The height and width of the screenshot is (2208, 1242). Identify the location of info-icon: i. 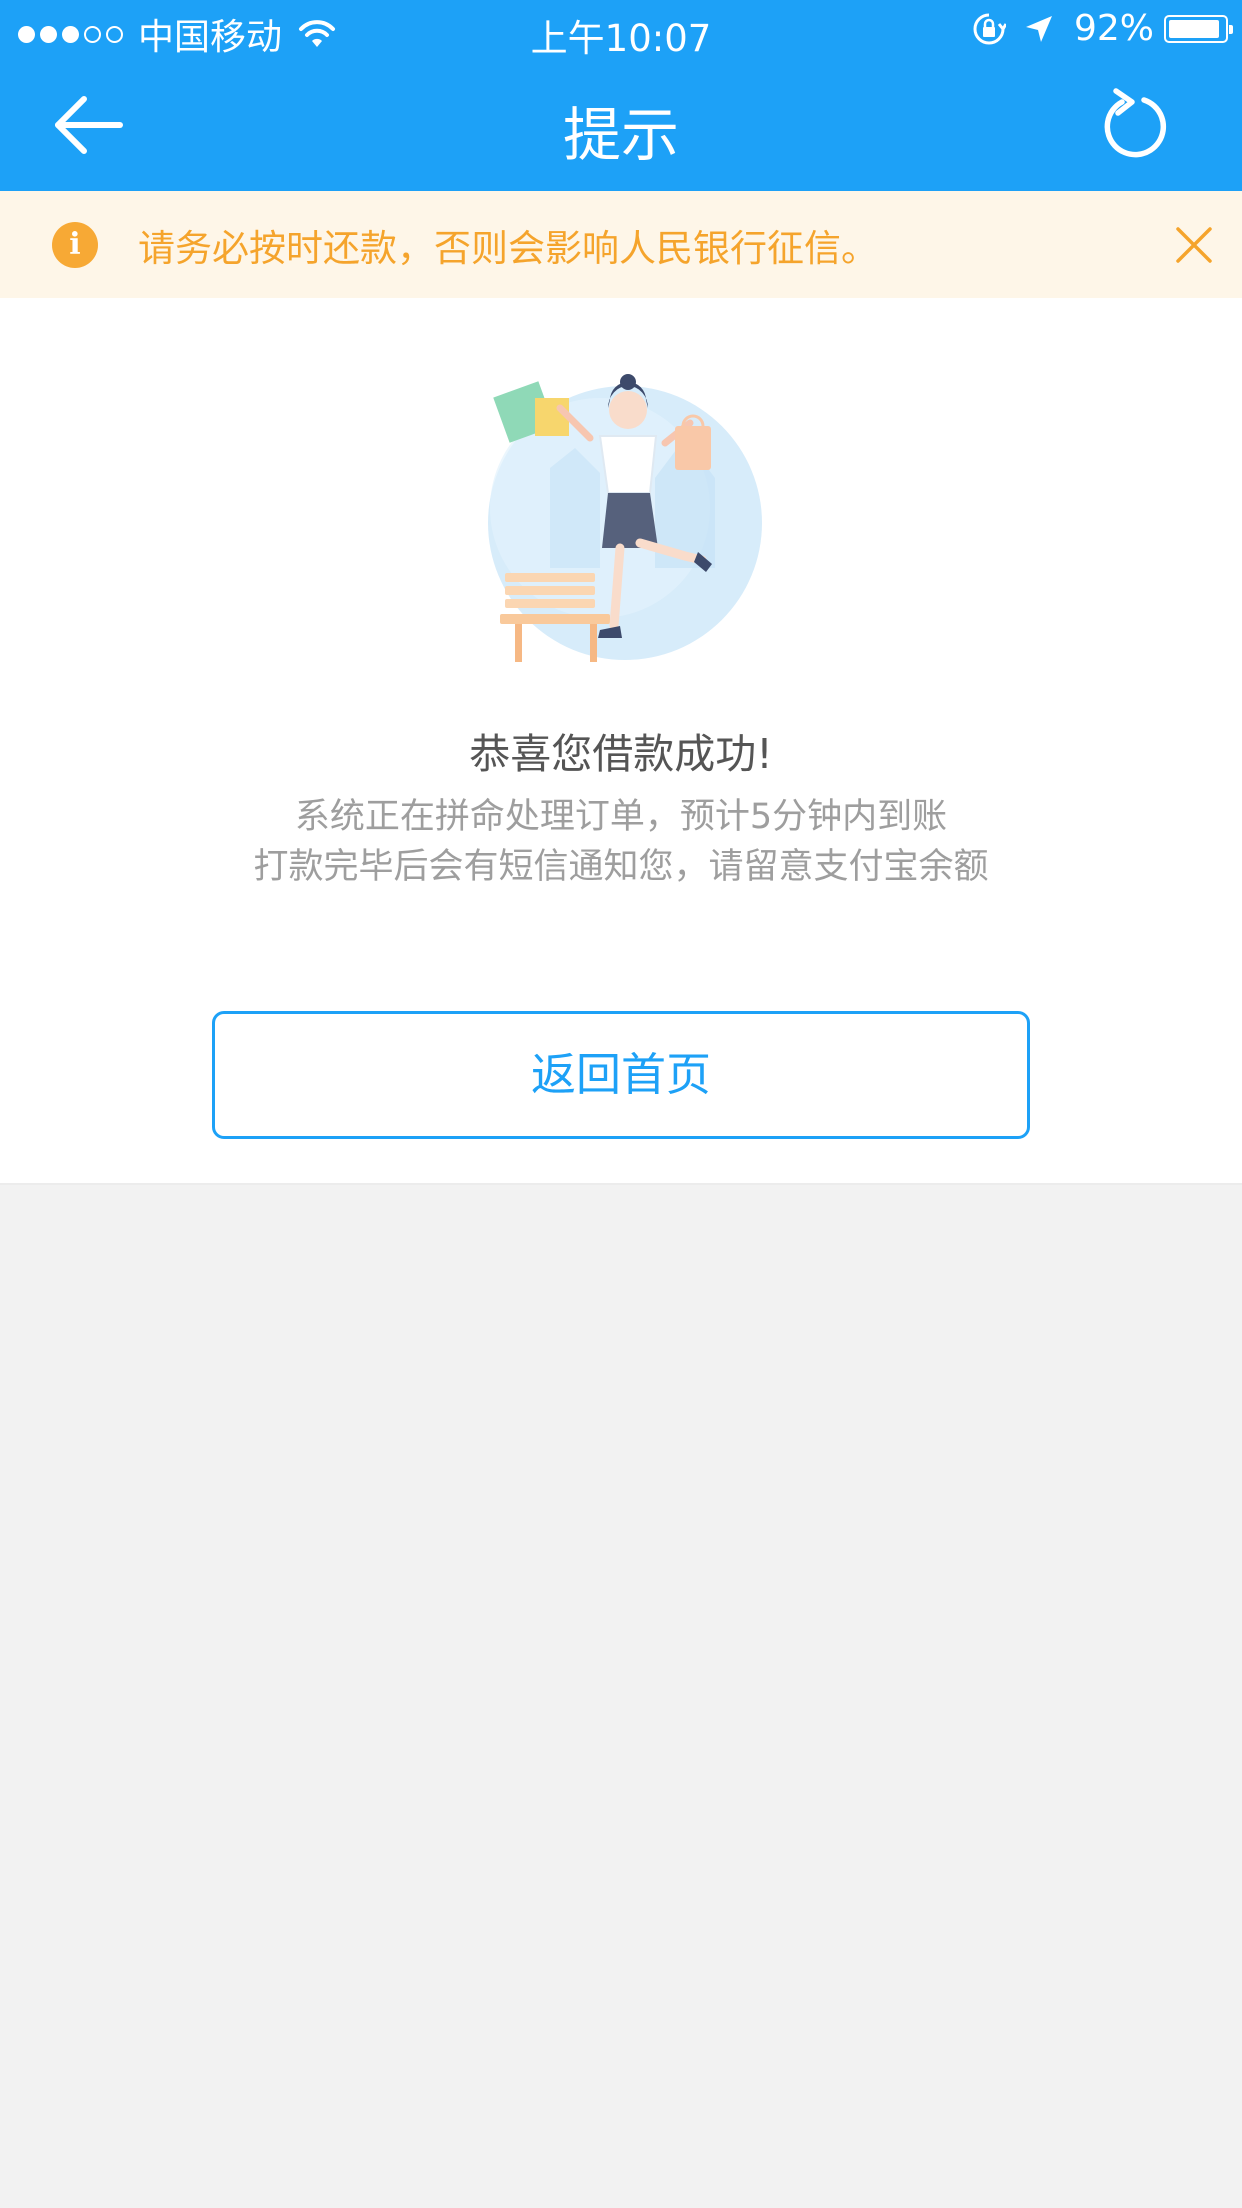
(75, 244).